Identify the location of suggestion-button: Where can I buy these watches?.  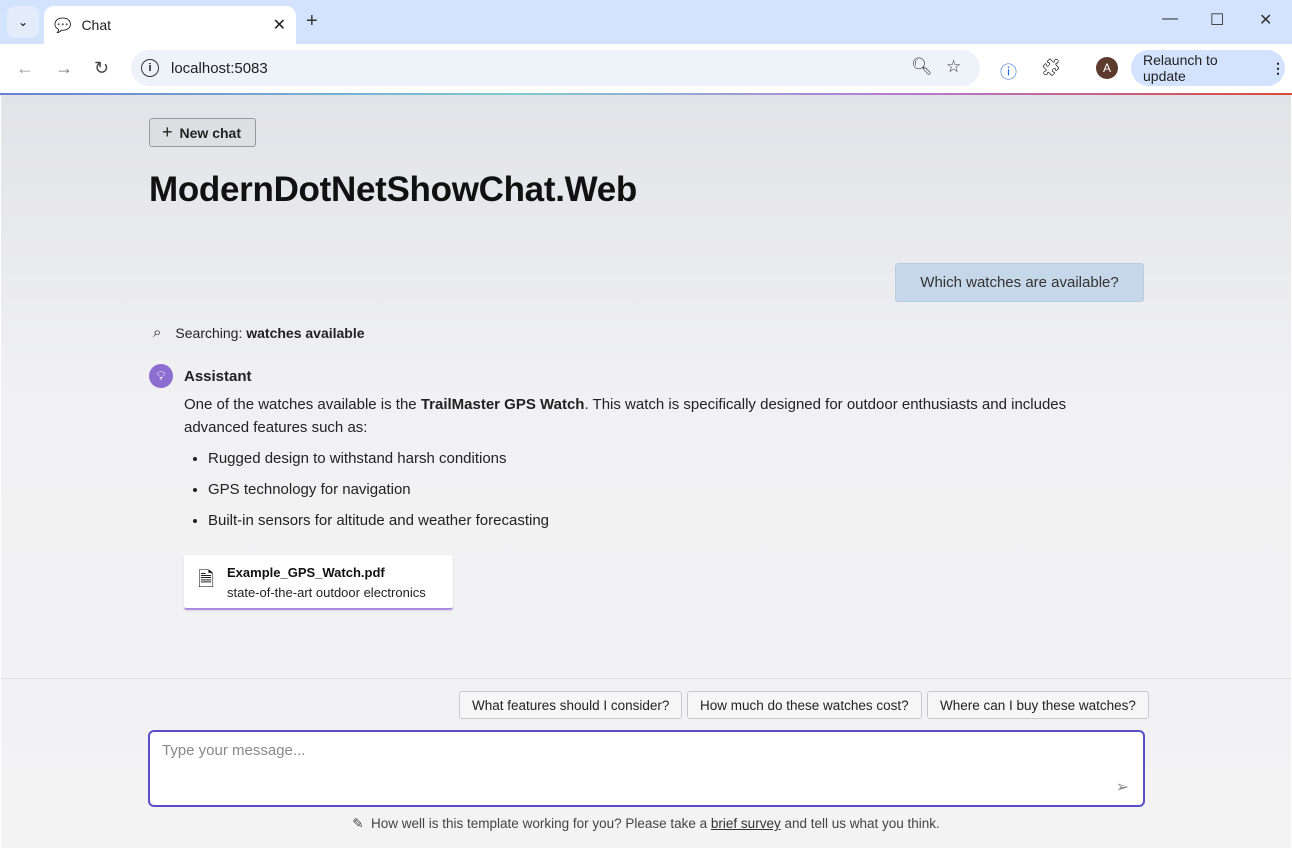
(1038, 705).